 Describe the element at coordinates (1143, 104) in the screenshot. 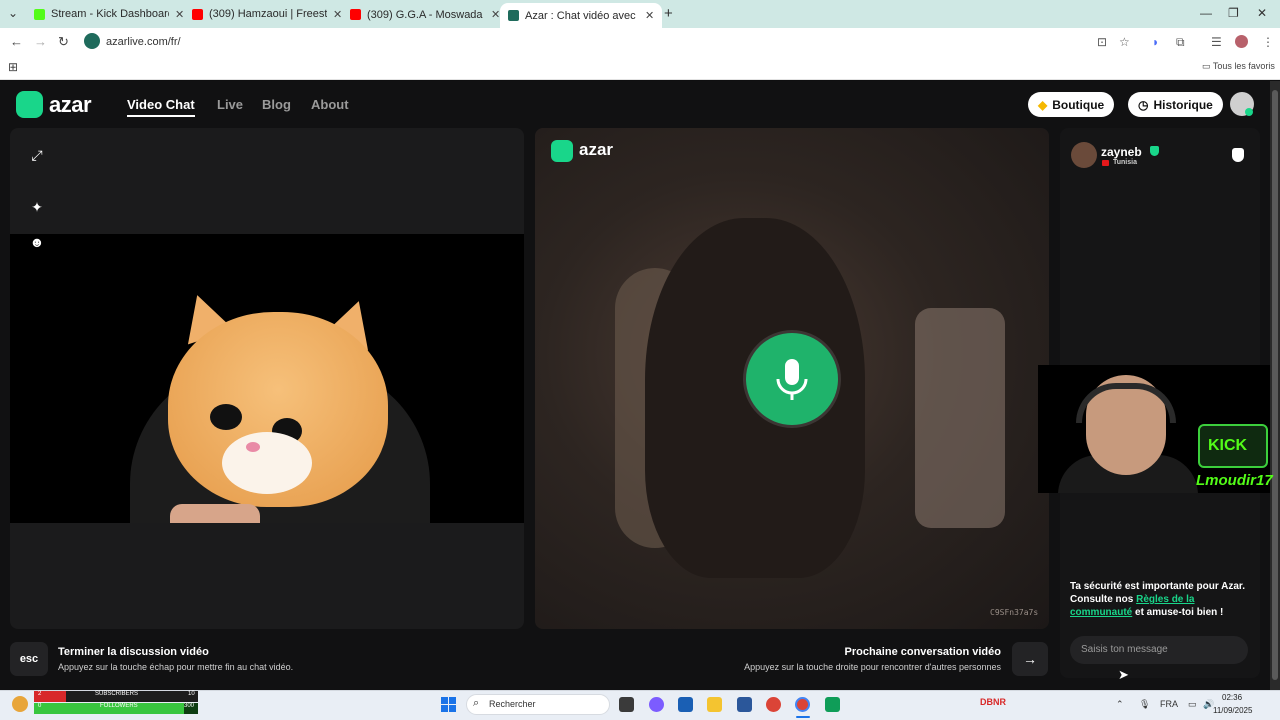

I see `clock-icon: ◷` at that location.